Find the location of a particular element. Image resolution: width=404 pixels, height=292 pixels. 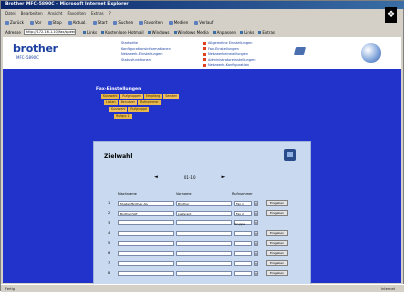

number-field: Fax 2 is located at coordinates (243, 213).